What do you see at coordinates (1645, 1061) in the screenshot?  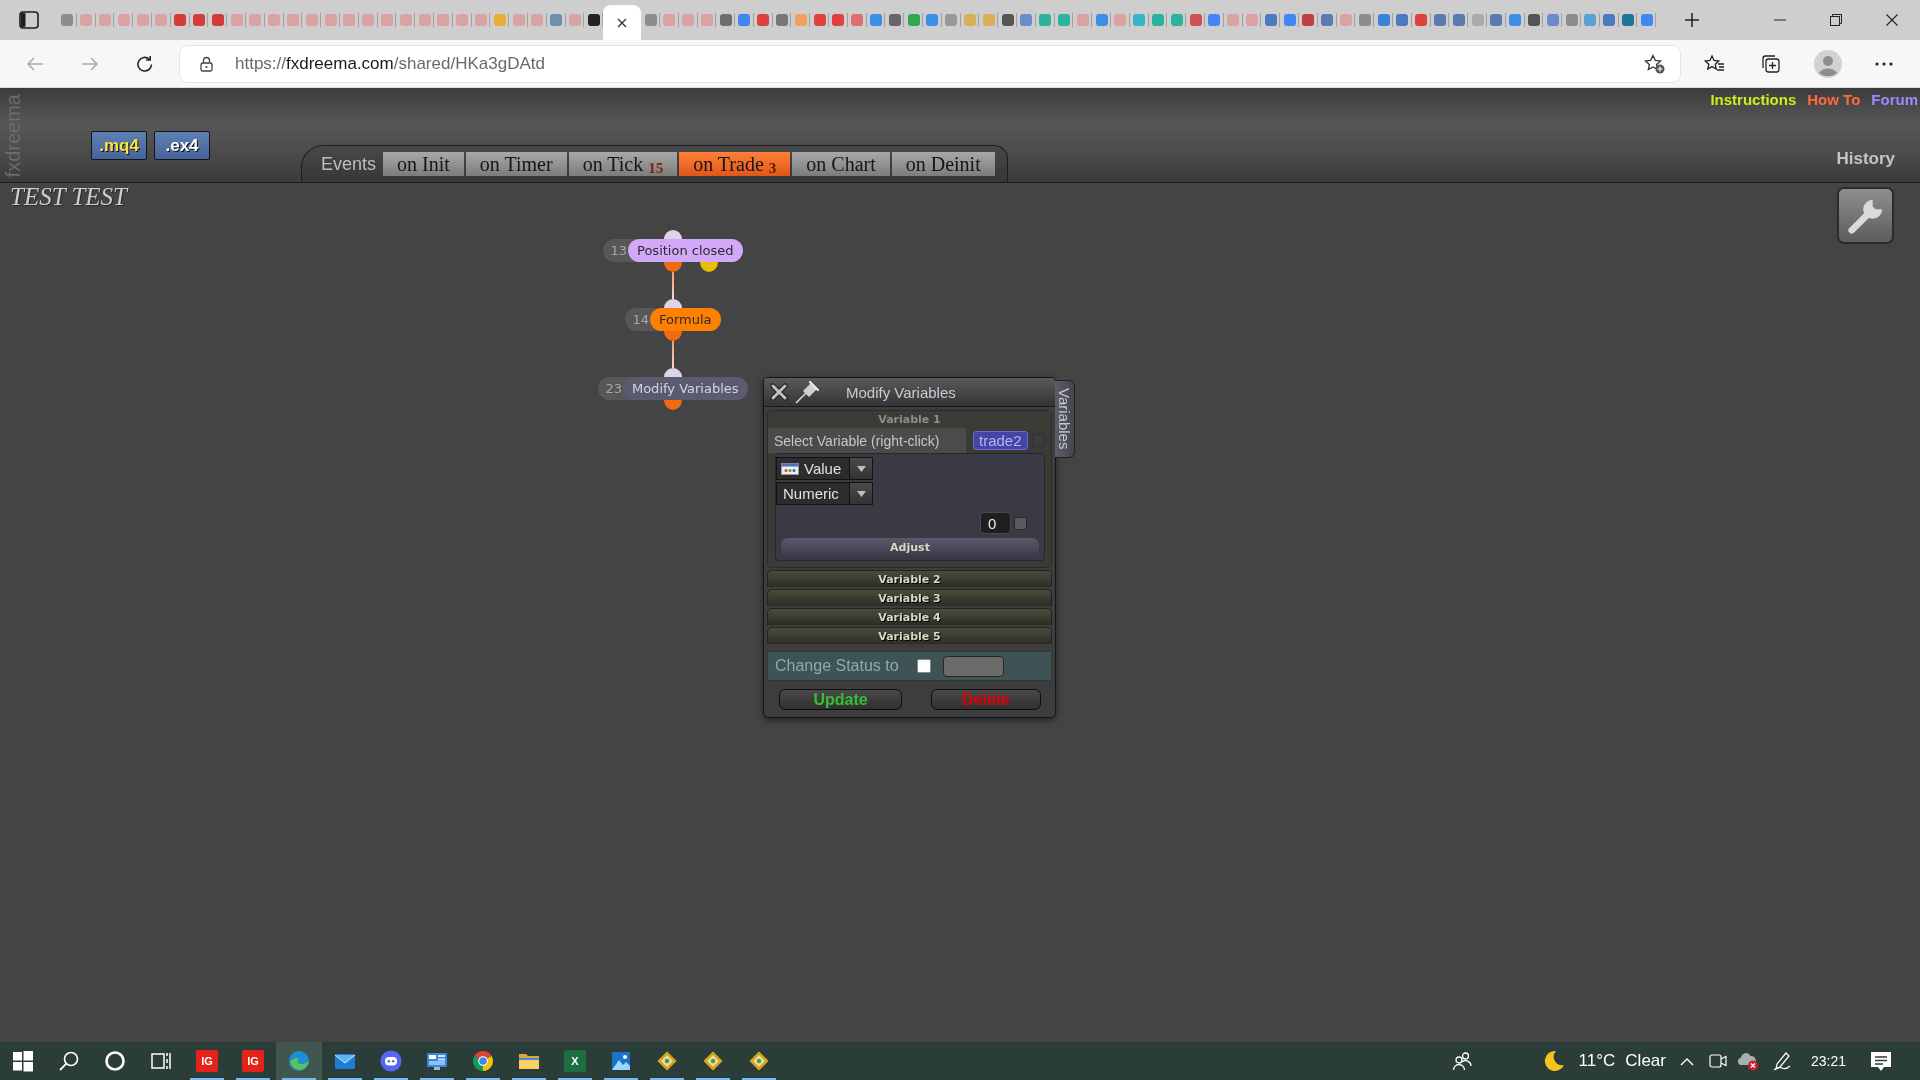 I see `weather-condition: Clear` at bounding box center [1645, 1061].